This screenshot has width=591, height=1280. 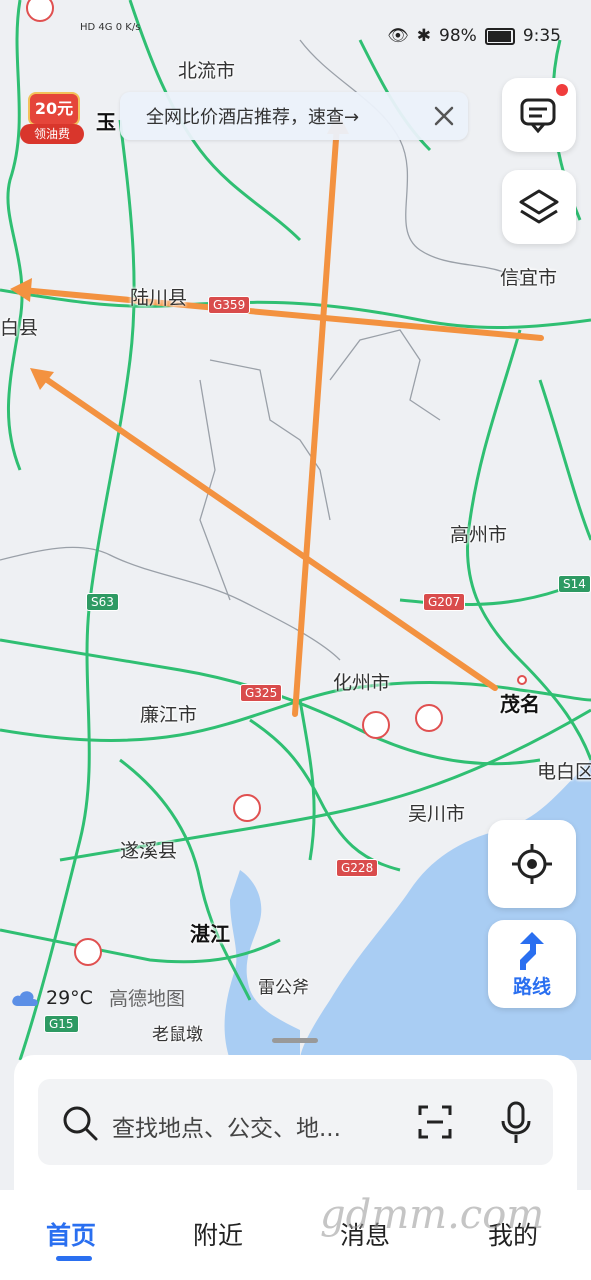 What do you see at coordinates (357, 868) in the screenshot?
I see `road-shield-g228: G228` at bounding box center [357, 868].